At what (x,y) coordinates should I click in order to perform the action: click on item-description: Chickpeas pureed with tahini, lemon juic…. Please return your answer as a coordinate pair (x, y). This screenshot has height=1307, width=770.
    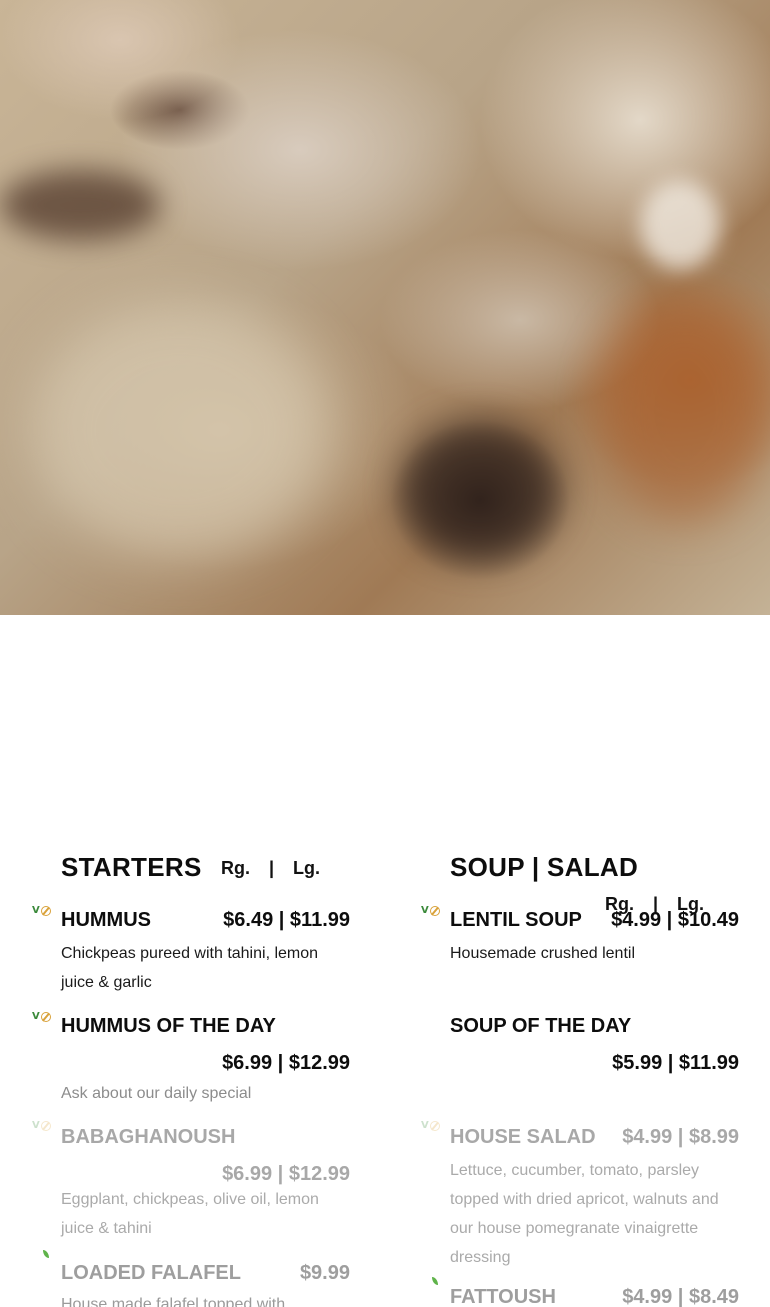
    Looking at the image, I should click on (190, 968).